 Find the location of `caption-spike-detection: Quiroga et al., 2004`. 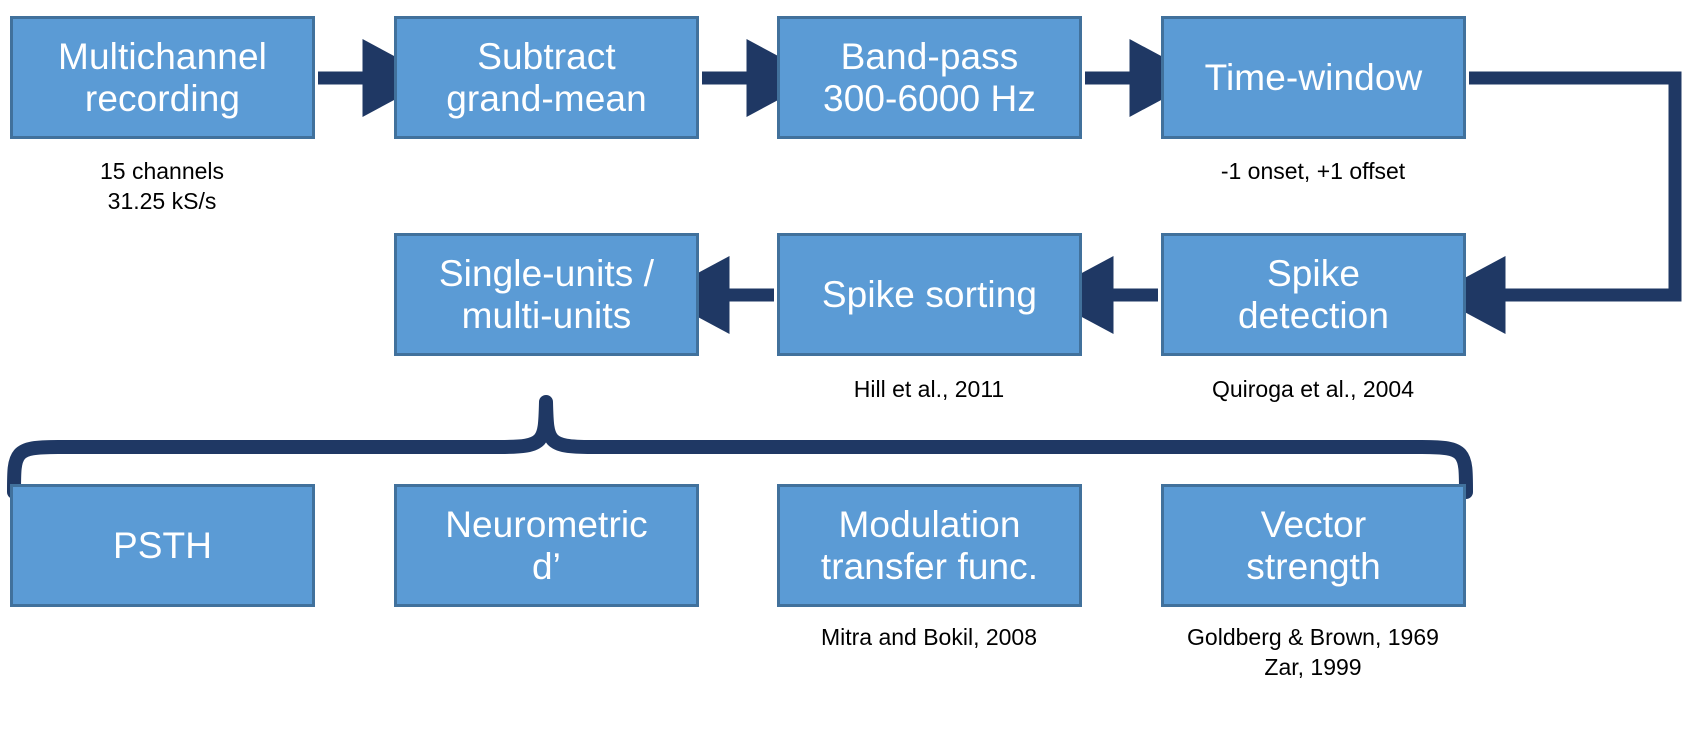

caption-spike-detection: Quiroga et al., 2004 is located at coordinates (1313, 389).